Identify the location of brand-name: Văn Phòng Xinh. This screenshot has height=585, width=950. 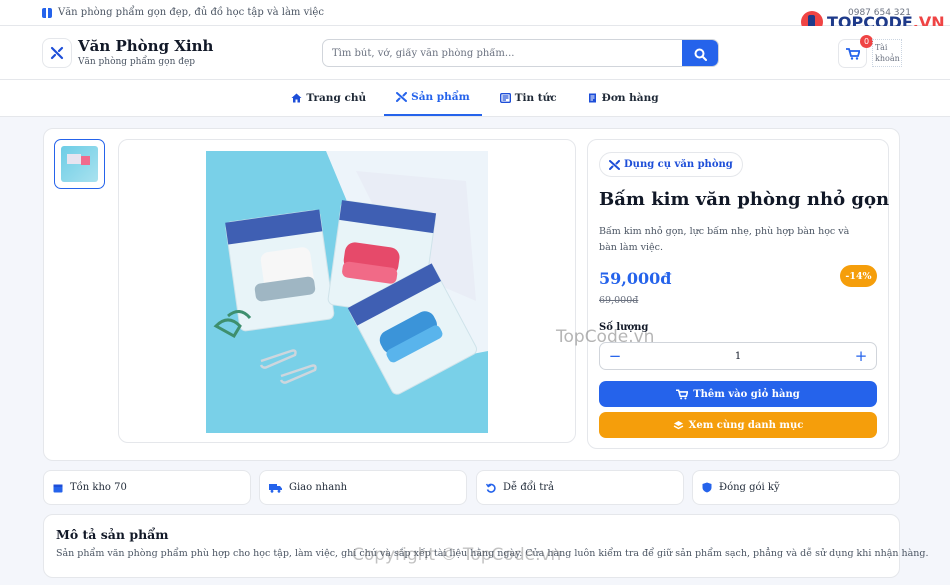
(145, 46).